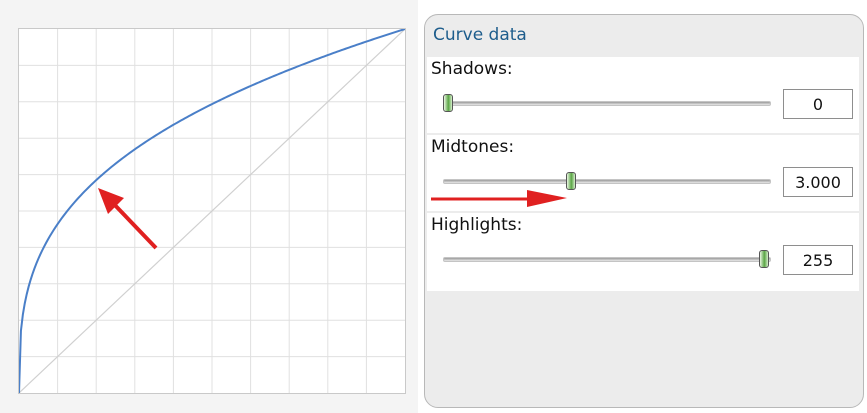  What do you see at coordinates (643, 173) in the screenshot?
I see `midtones-section: Midtones: 3.000` at bounding box center [643, 173].